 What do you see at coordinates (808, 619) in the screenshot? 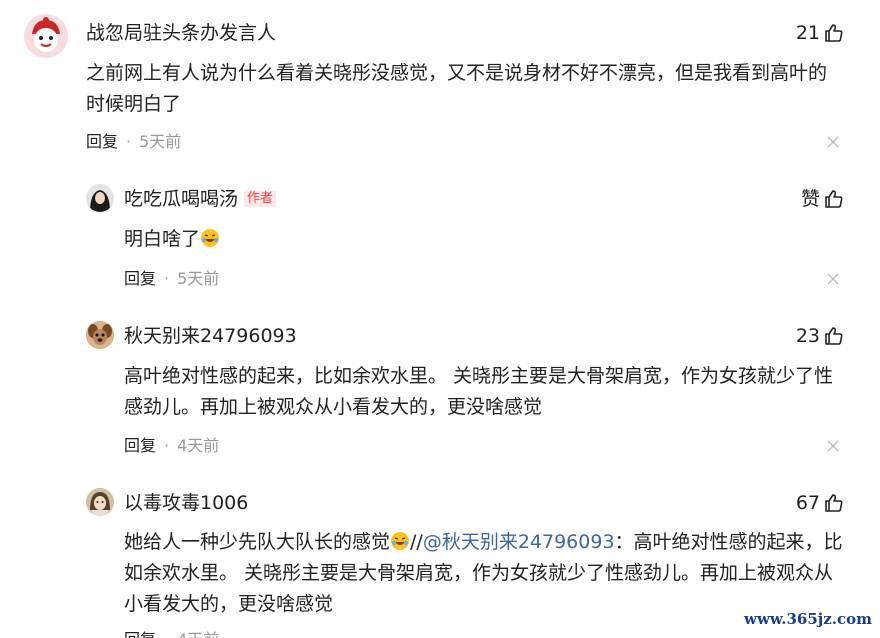
I see `watermark: www.365jz.com` at bounding box center [808, 619].